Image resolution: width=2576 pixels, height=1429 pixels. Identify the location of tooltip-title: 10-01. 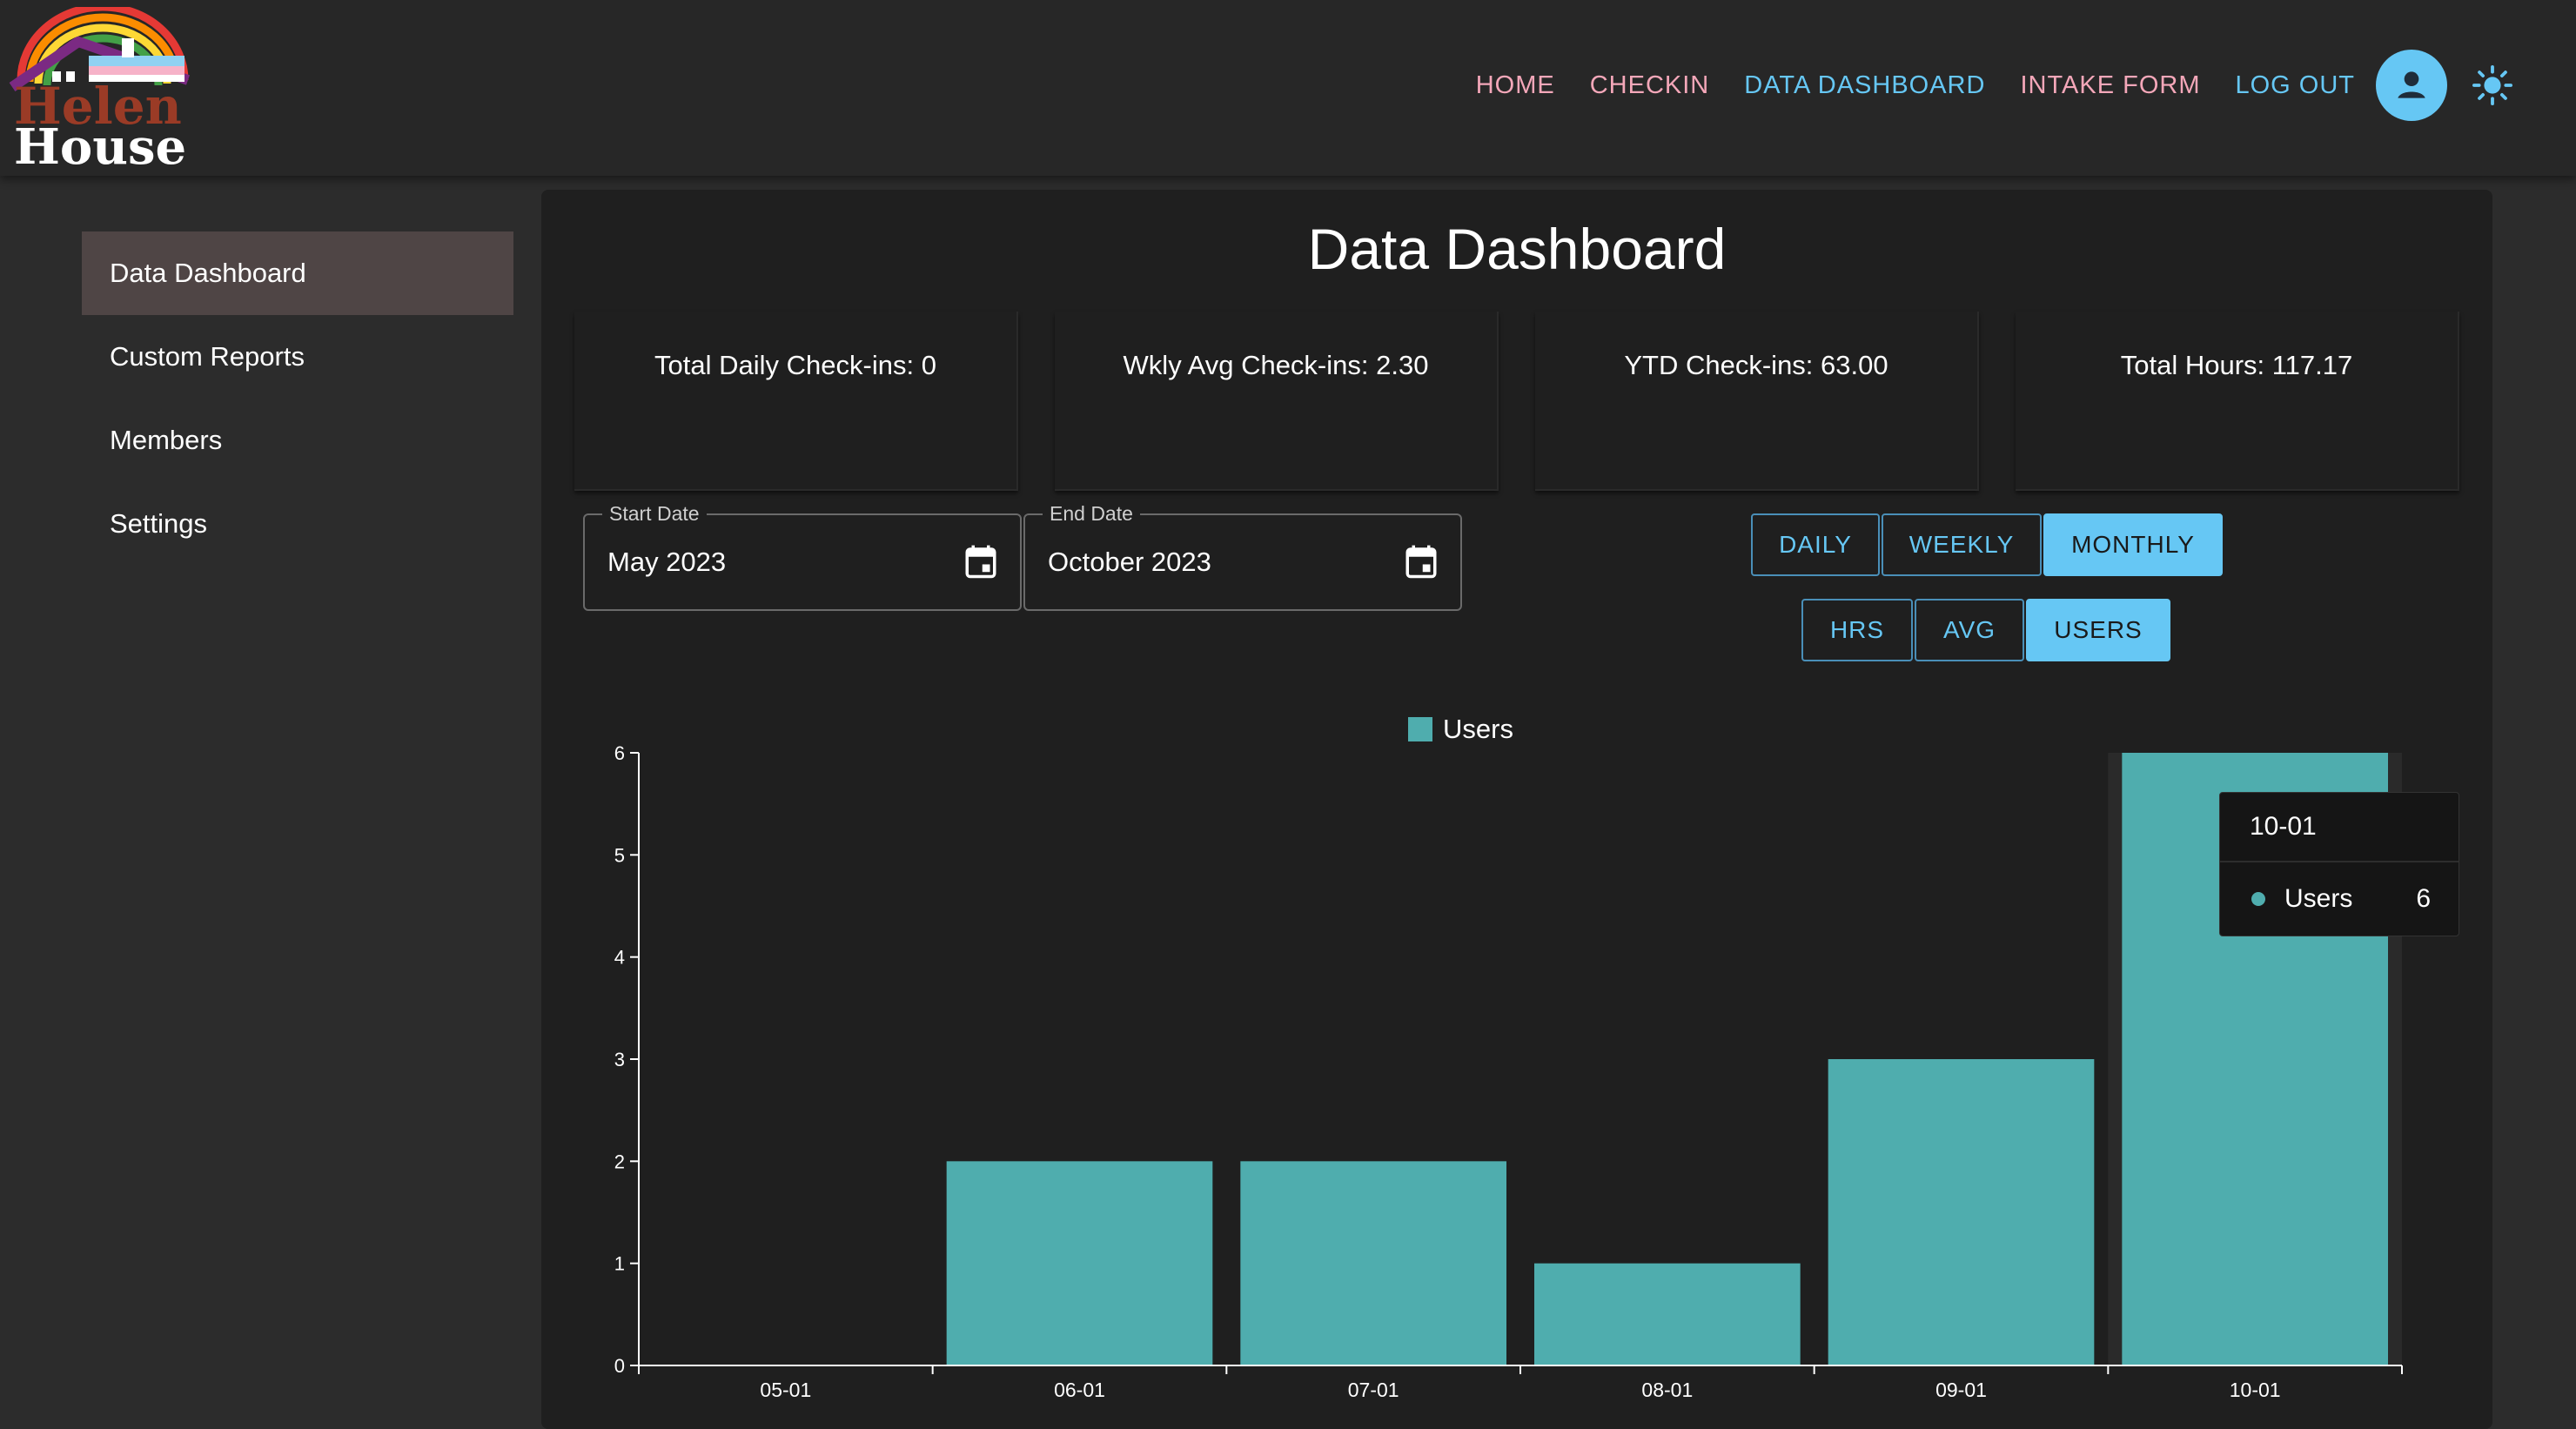
(2339, 827).